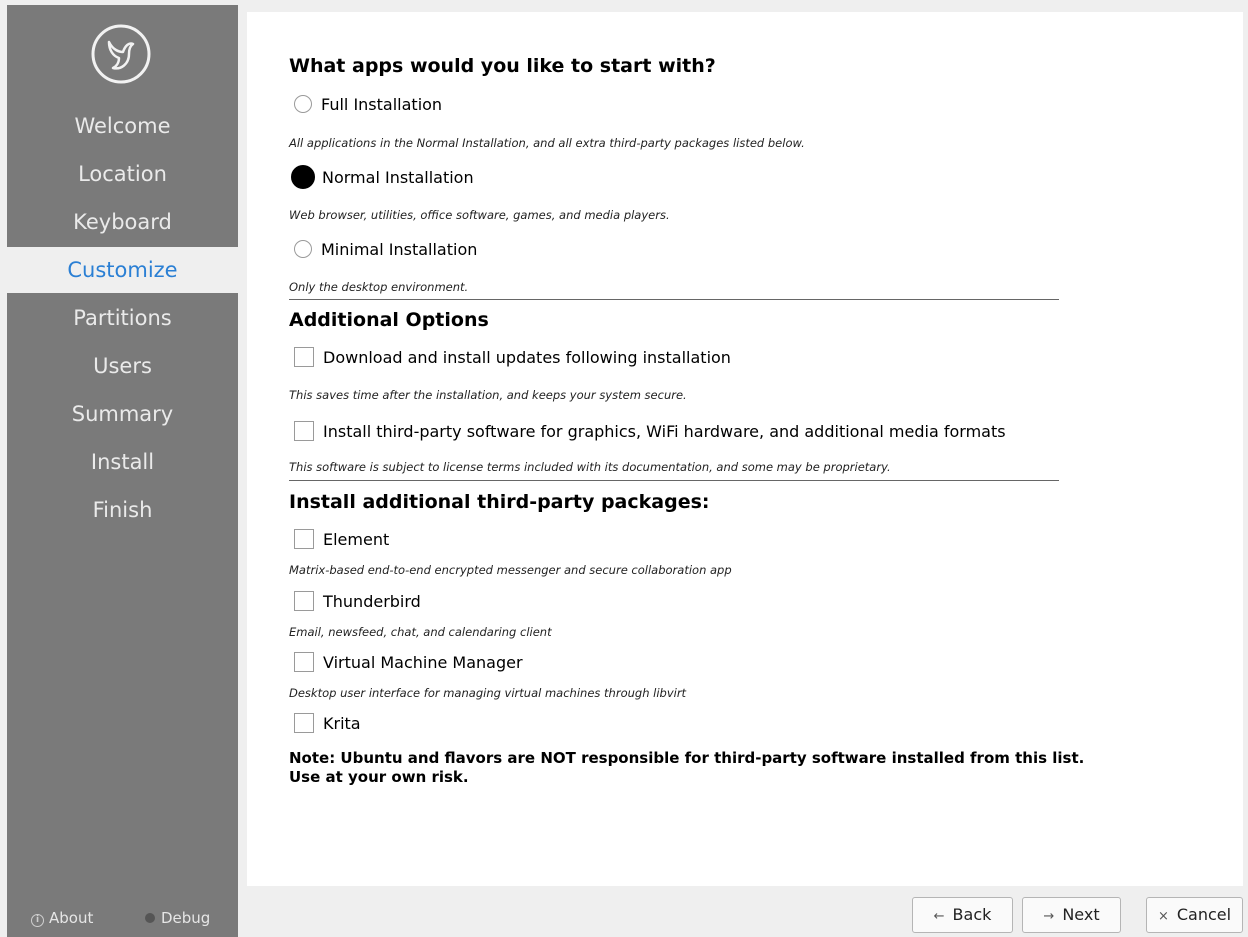  I want to click on sidebar-item-users: Users, so click(122, 366).